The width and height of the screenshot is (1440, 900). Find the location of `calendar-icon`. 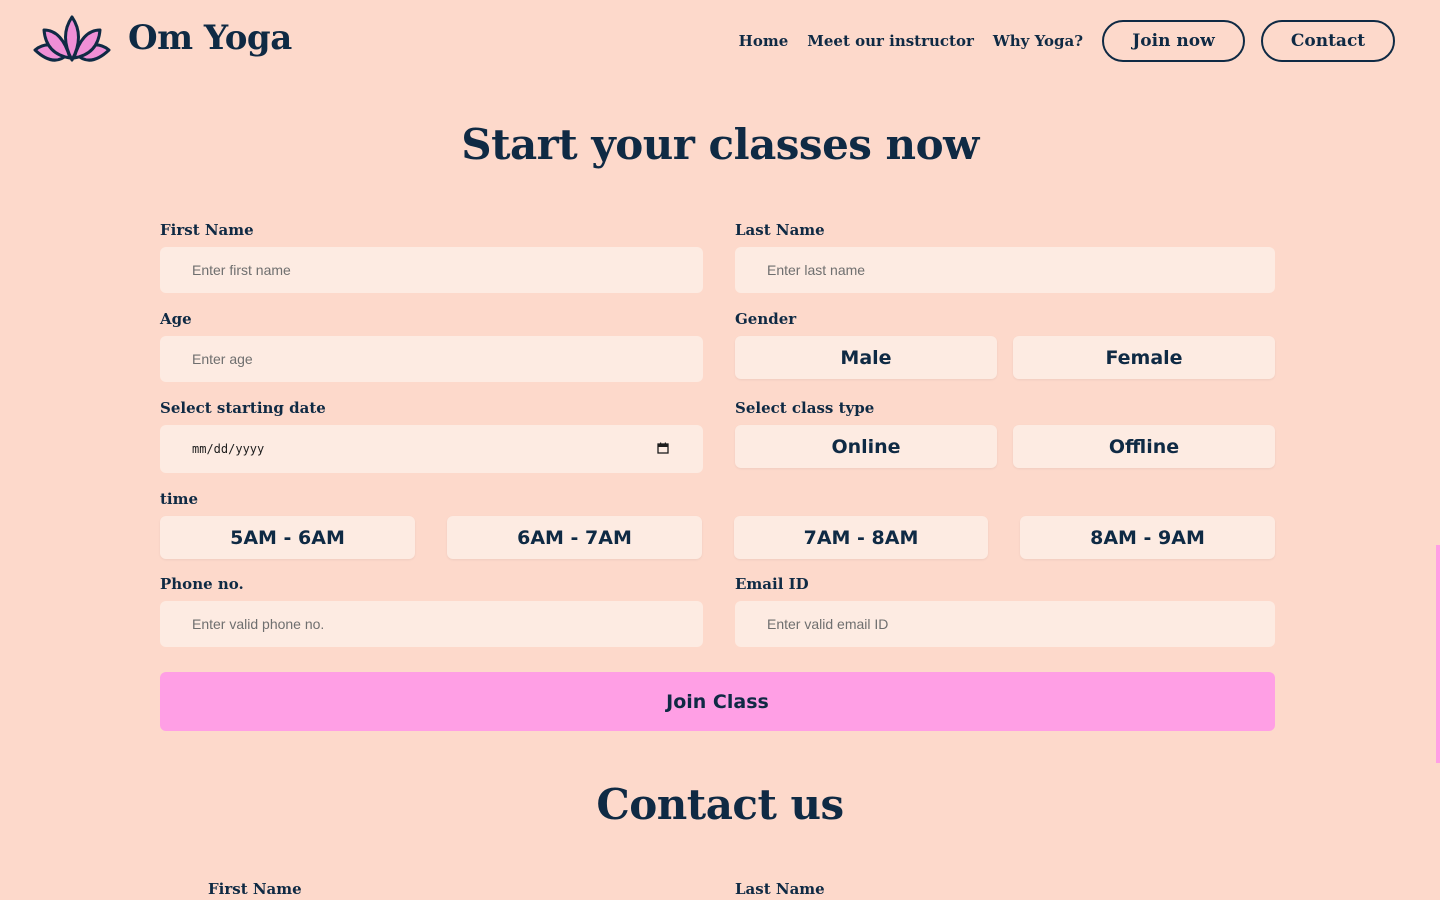

calendar-icon is located at coordinates (663, 448).